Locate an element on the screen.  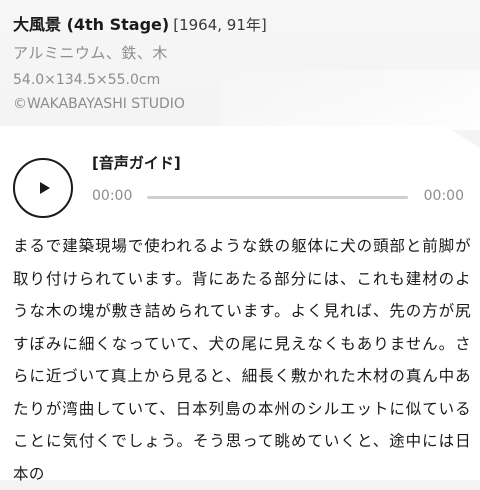
artwork-material: アルミニウム、鉄、木 is located at coordinates (90, 53).